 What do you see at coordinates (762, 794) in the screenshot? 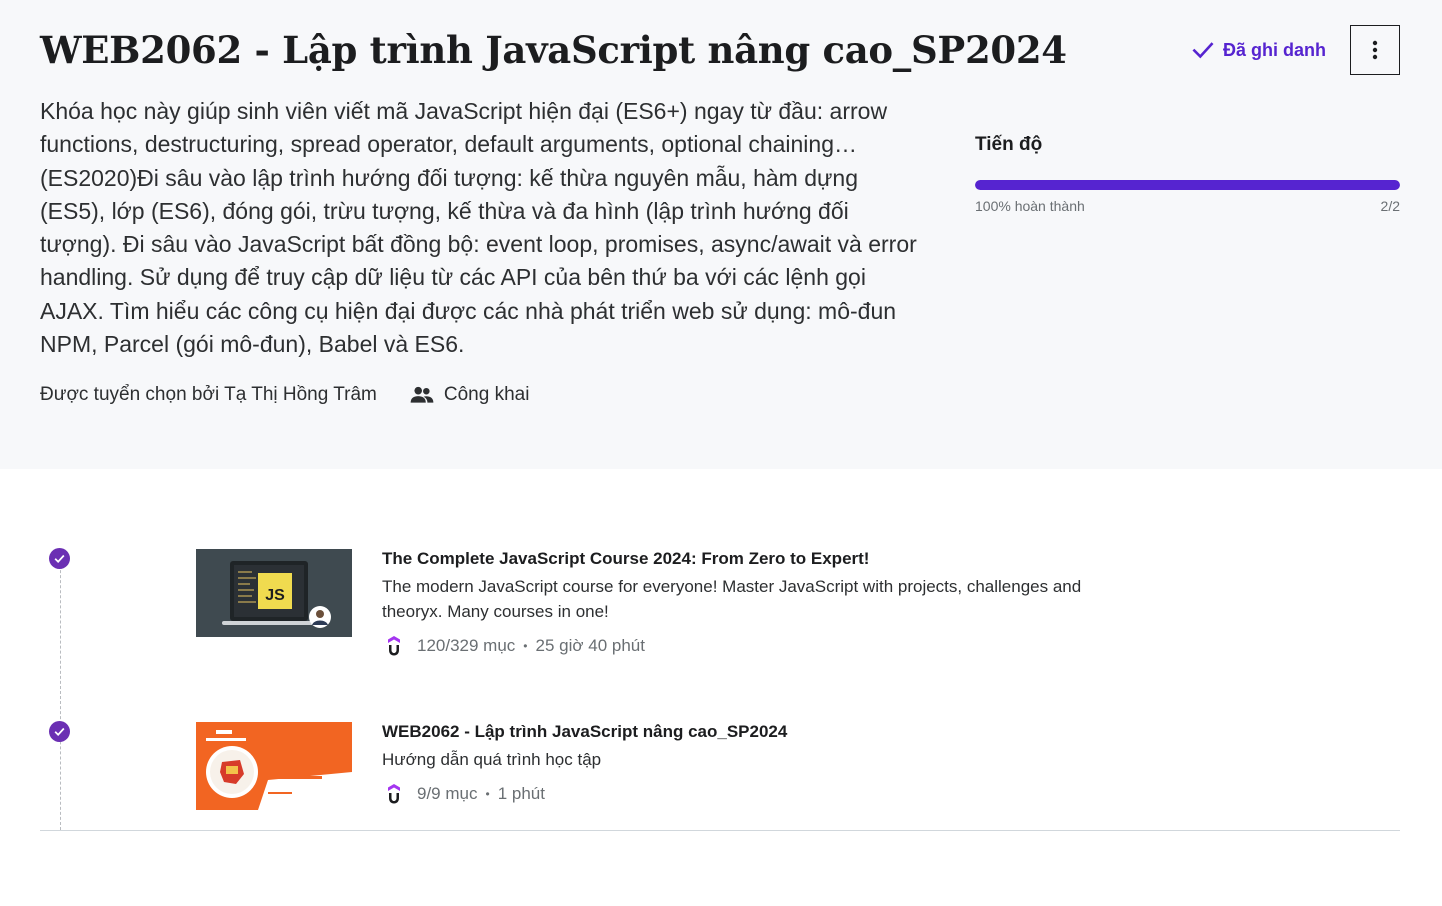
I see `course-item-stats: 9/9 mục • 1 phút` at bounding box center [762, 794].